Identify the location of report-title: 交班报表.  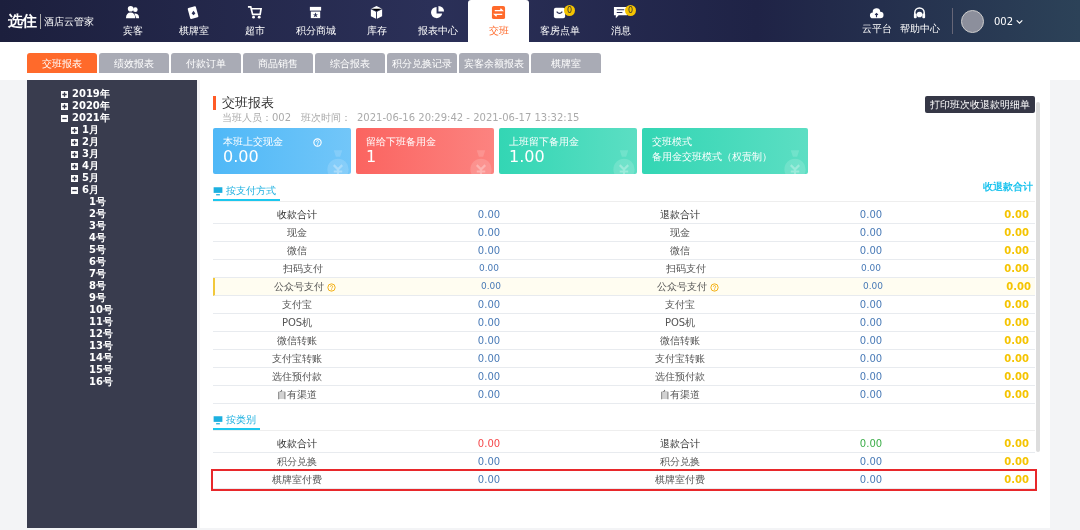
(396, 103).